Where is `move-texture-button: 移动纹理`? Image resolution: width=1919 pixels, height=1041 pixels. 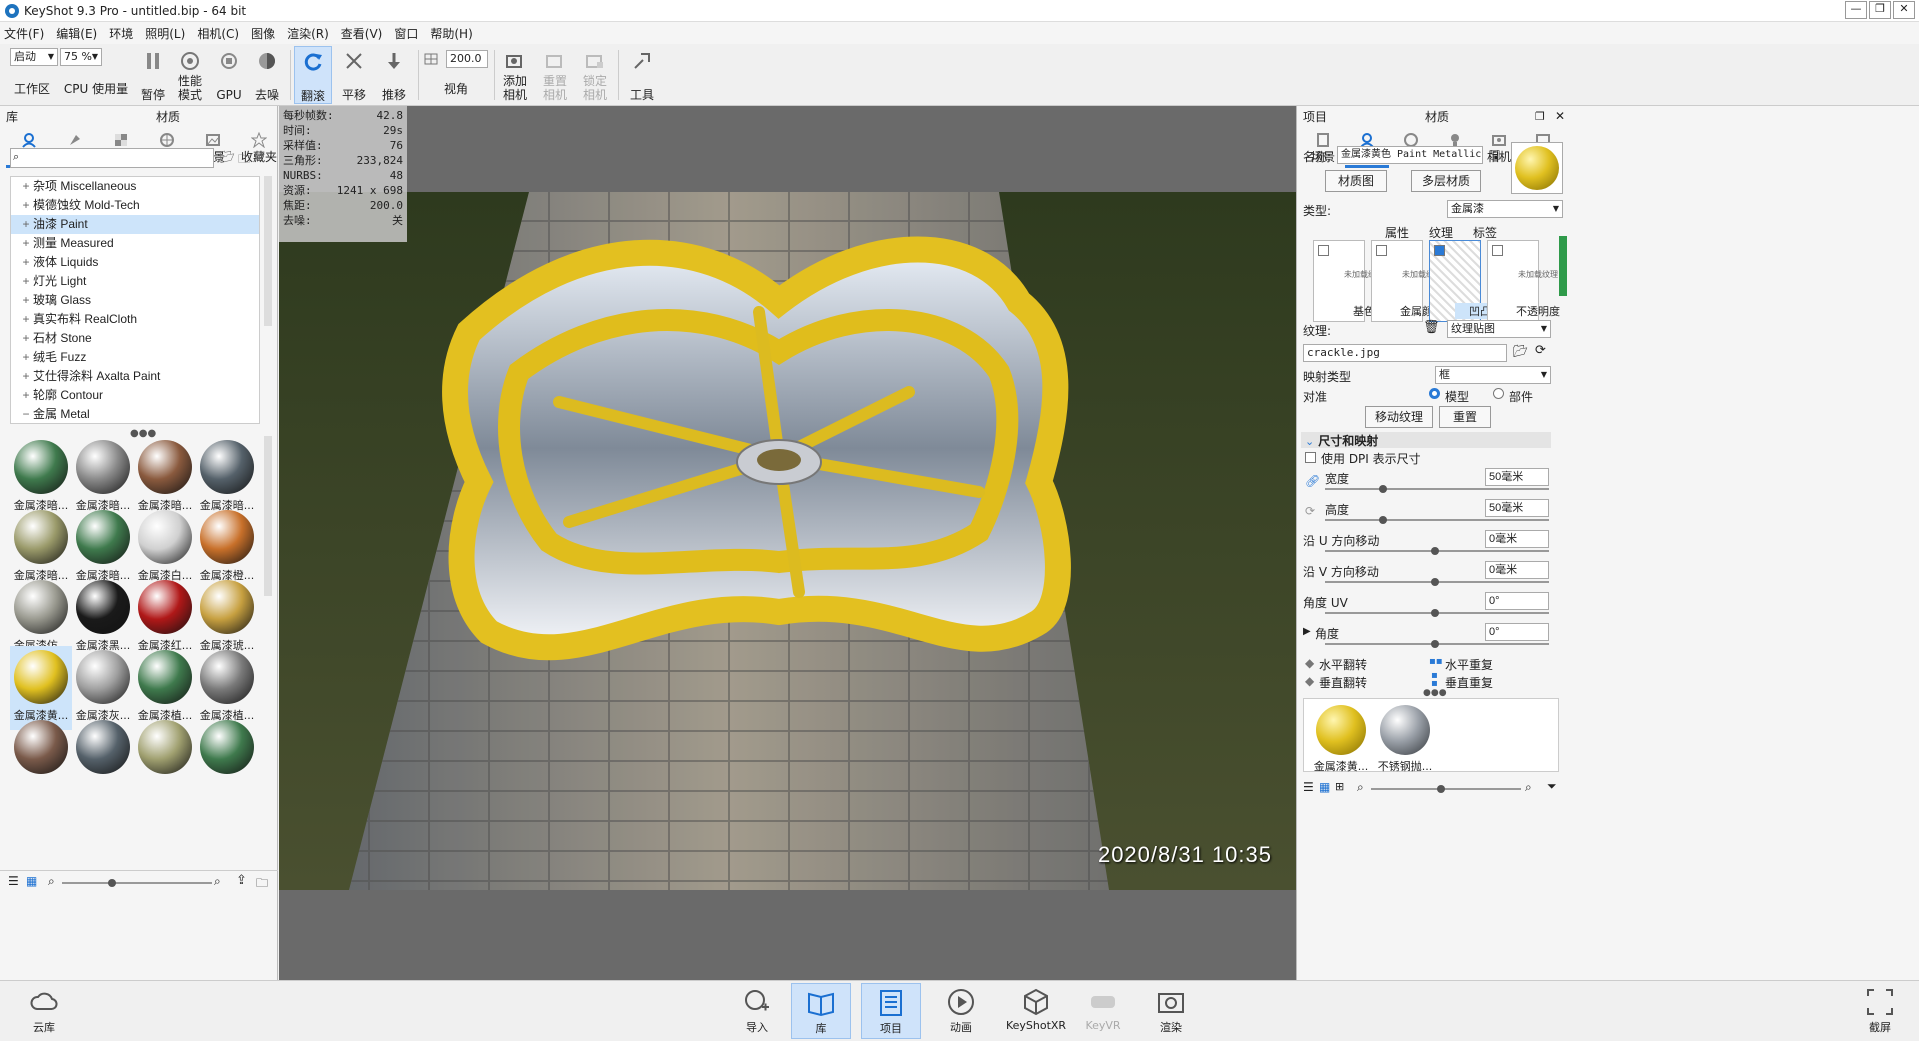
move-texture-button: 移动纹理 is located at coordinates (1399, 417).